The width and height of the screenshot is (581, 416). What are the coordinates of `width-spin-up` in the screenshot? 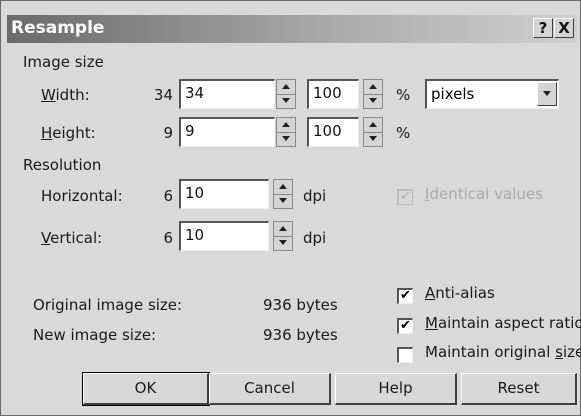 It's located at (286, 87).